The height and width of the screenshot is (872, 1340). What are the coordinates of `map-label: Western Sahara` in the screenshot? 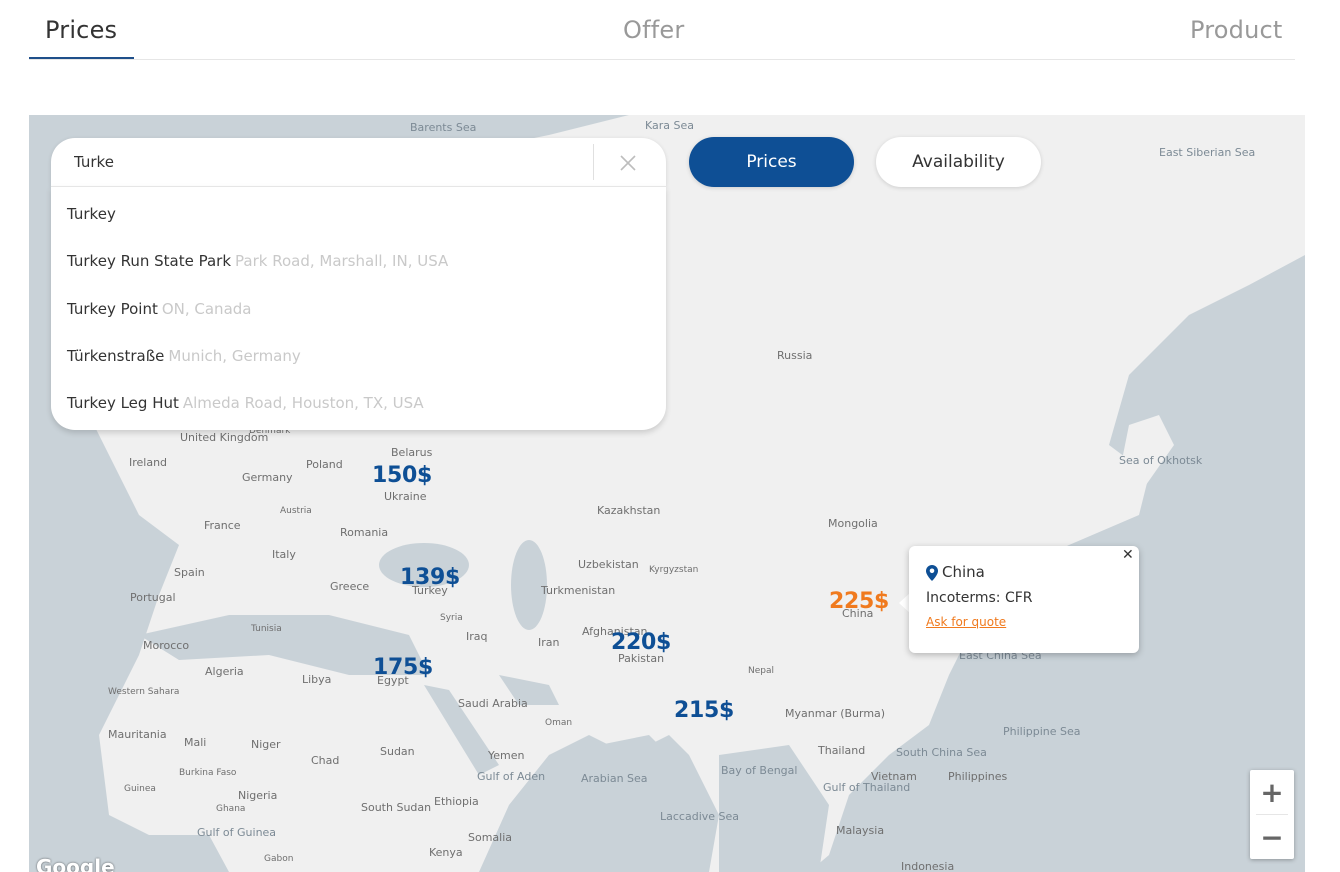 It's located at (144, 692).